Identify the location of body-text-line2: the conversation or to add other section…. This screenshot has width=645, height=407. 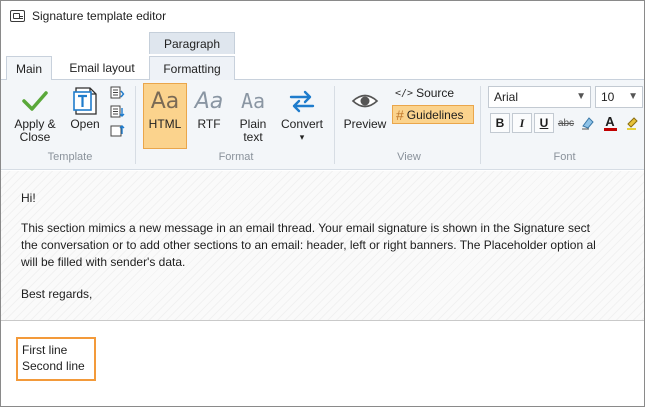
(308, 245).